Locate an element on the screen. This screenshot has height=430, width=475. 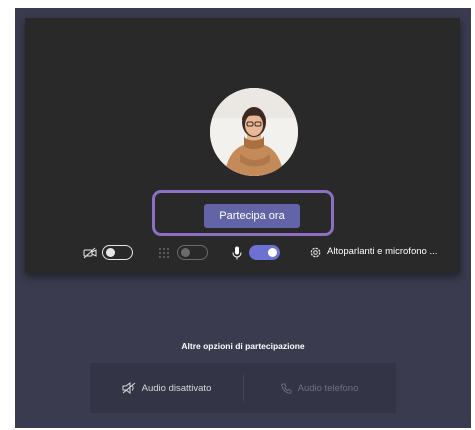
avatar is located at coordinates (254, 132).